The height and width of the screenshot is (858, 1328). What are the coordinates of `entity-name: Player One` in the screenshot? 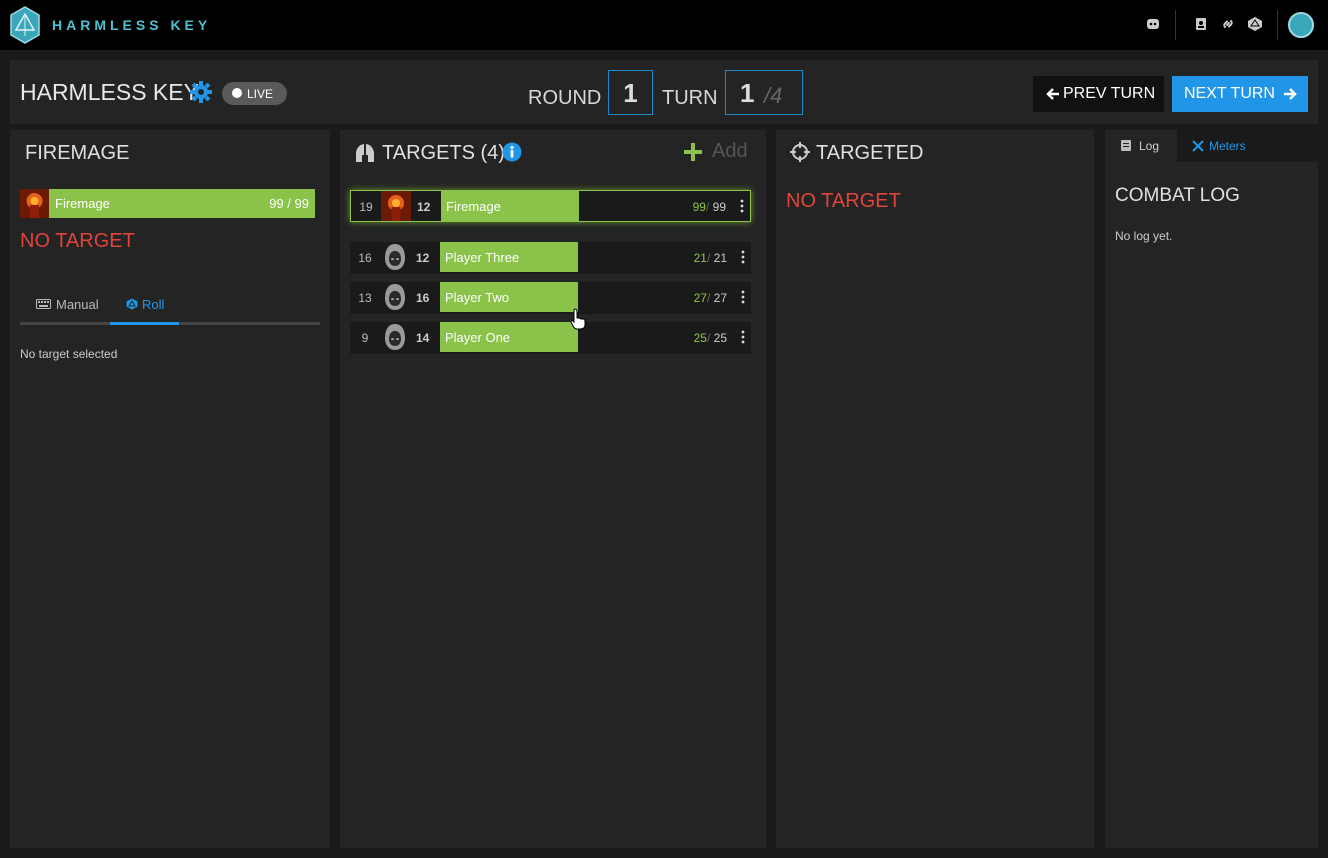 It's located at (478, 337).